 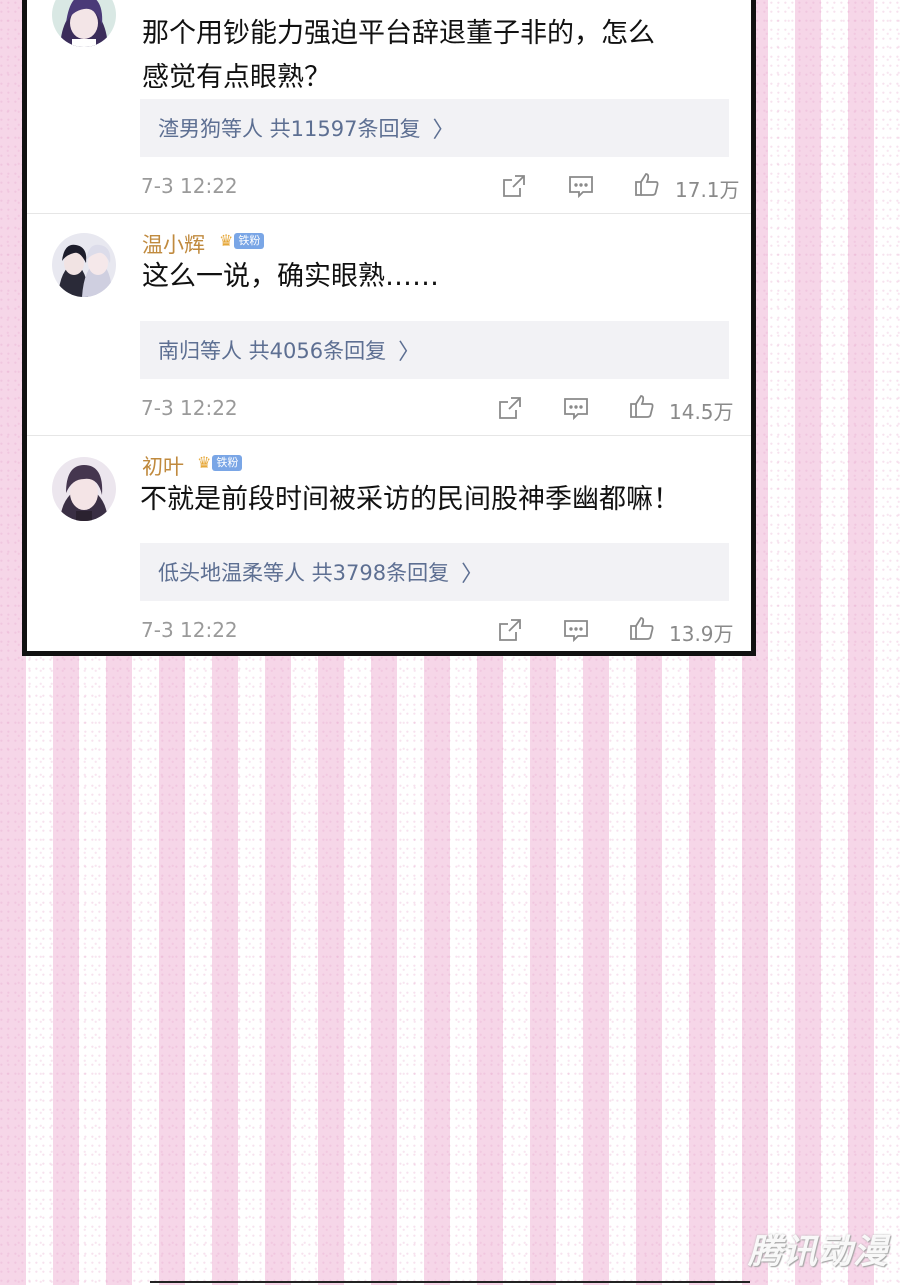 I want to click on like-count: 13.9万, so click(x=701, y=634).